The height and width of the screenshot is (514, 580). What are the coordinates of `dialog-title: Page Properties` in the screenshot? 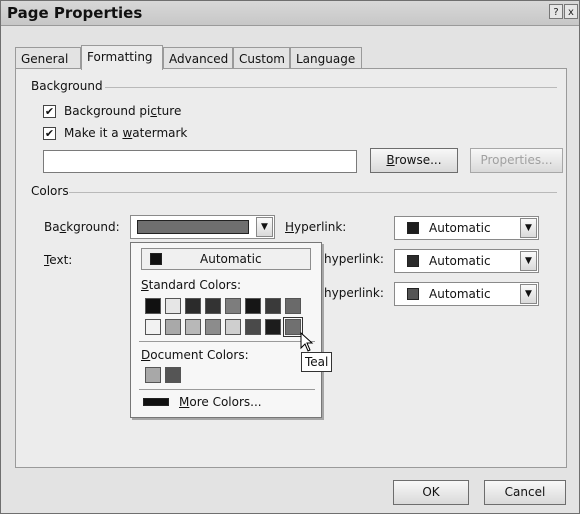 It's located at (75, 13).